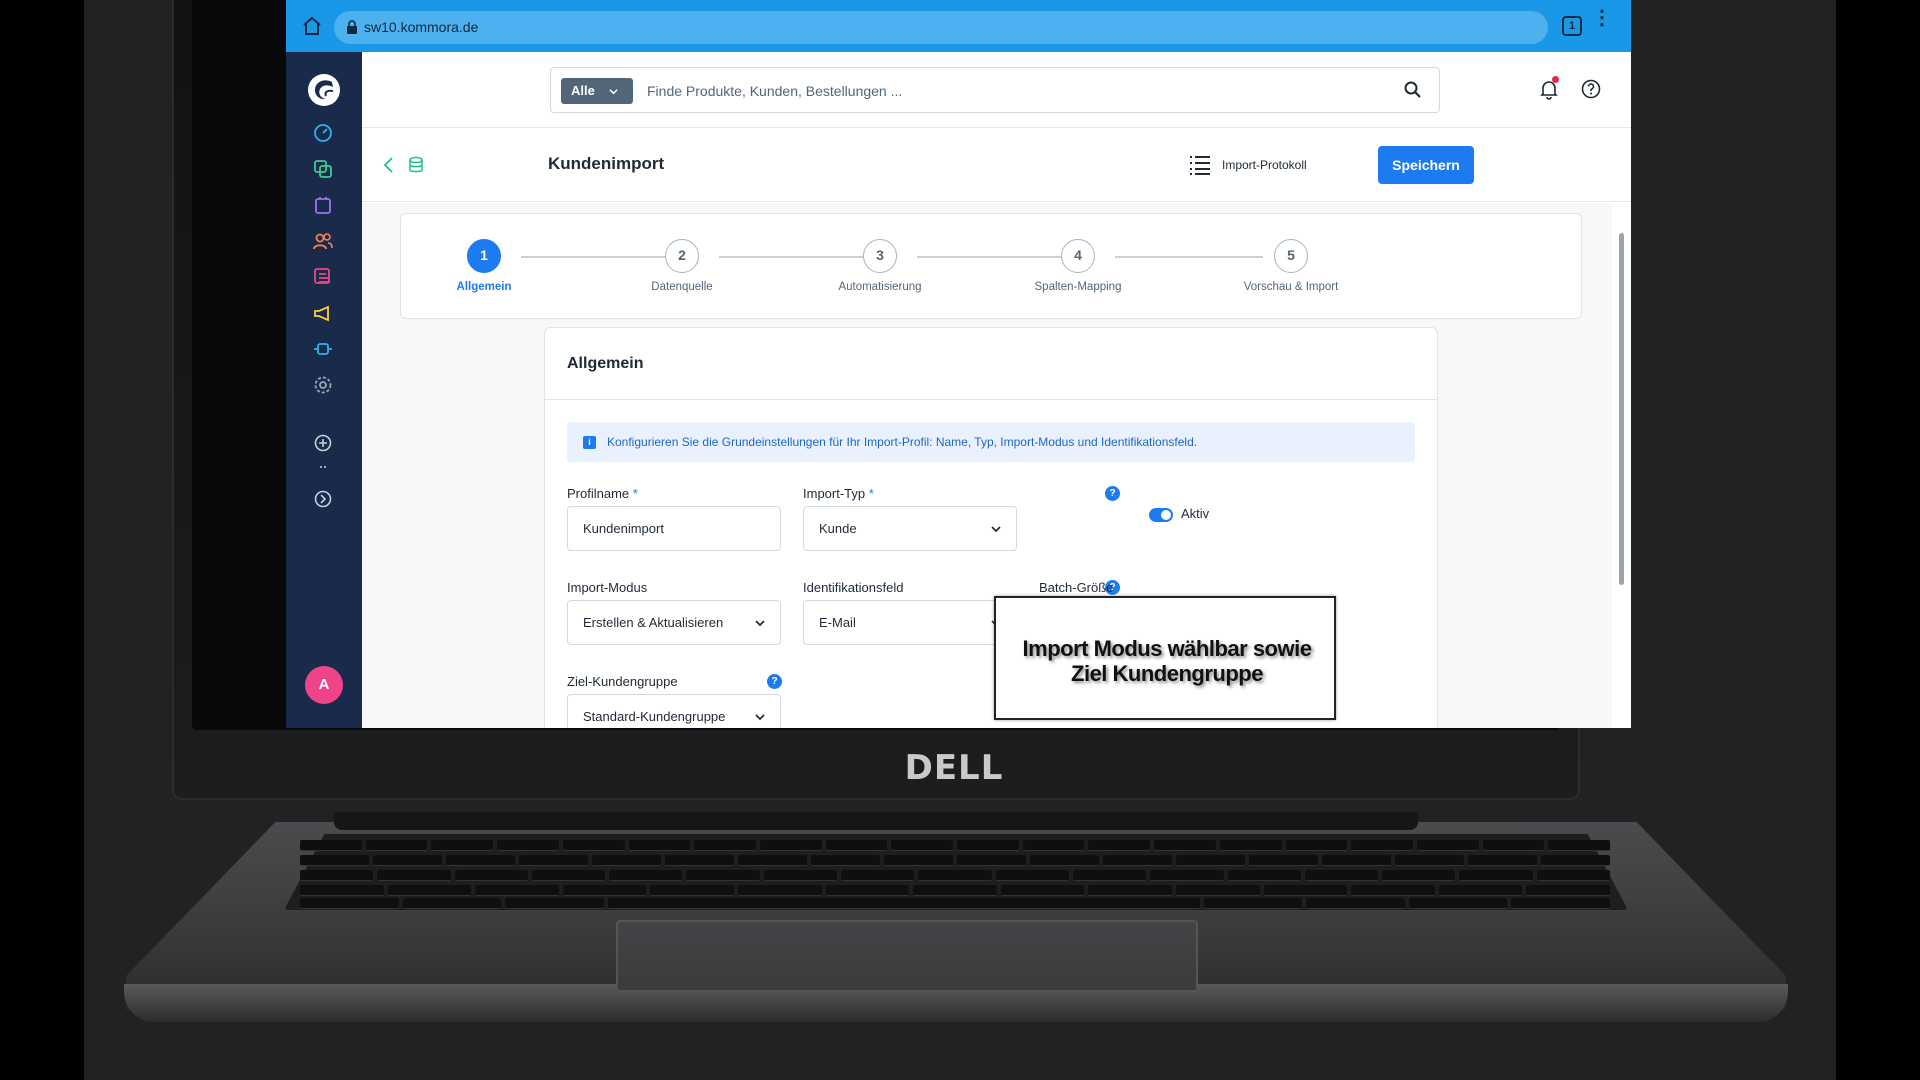 This screenshot has width=1920, height=1080. I want to click on step-label: Allgemein, so click(484, 287).